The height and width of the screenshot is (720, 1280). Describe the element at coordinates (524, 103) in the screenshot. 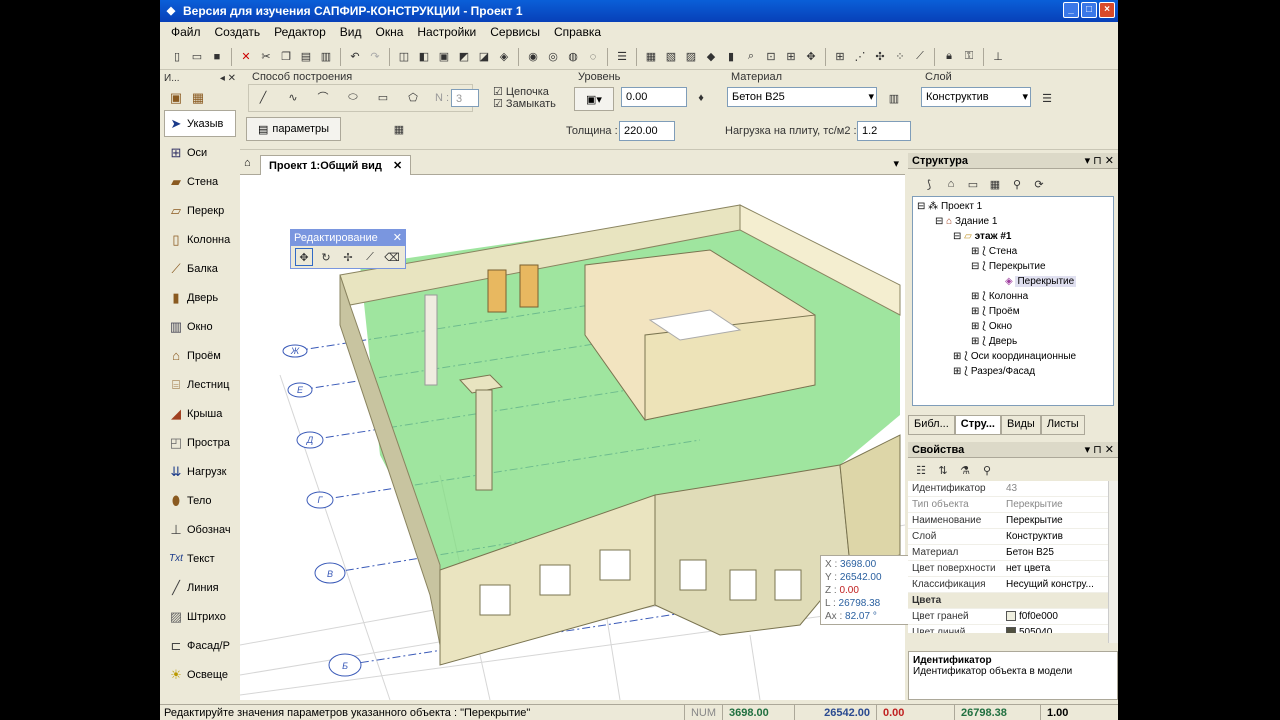

I see `close-checkbox: ☑ Замыкать` at that location.